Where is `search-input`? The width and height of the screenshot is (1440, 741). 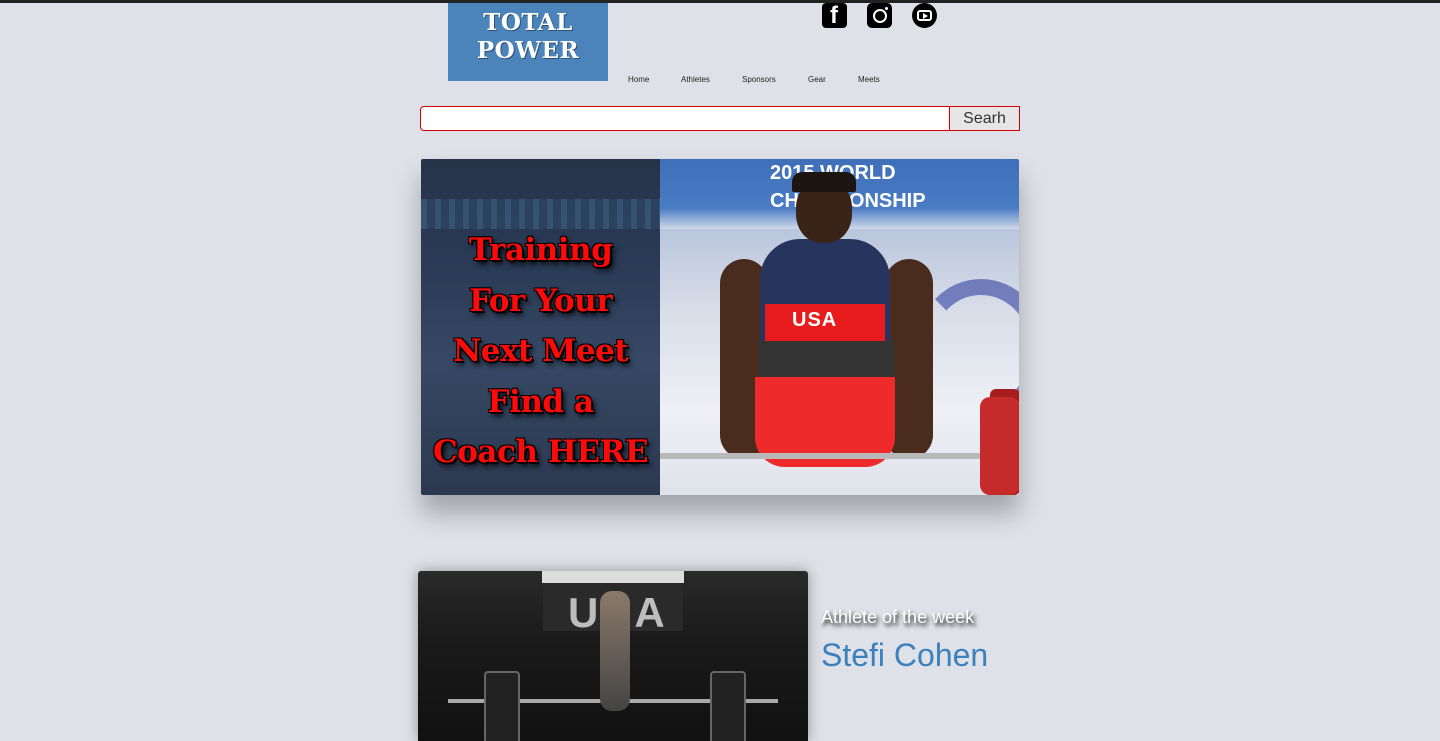
search-input is located at coordinates (685, 118).